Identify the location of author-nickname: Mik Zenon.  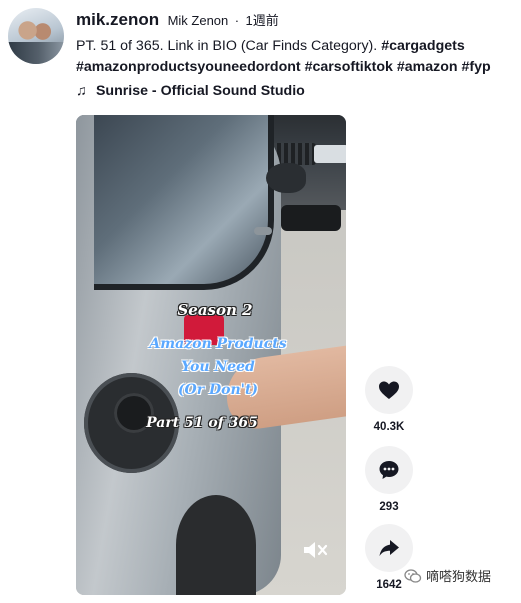
(198, 20).